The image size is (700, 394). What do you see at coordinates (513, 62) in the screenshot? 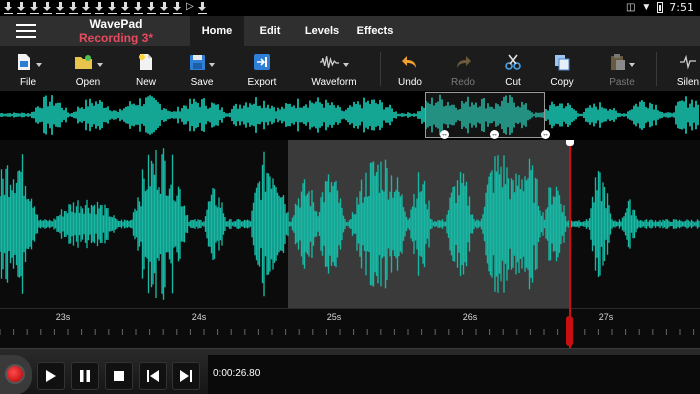
I see `scissors-icon` at bounding box center [513, 62].